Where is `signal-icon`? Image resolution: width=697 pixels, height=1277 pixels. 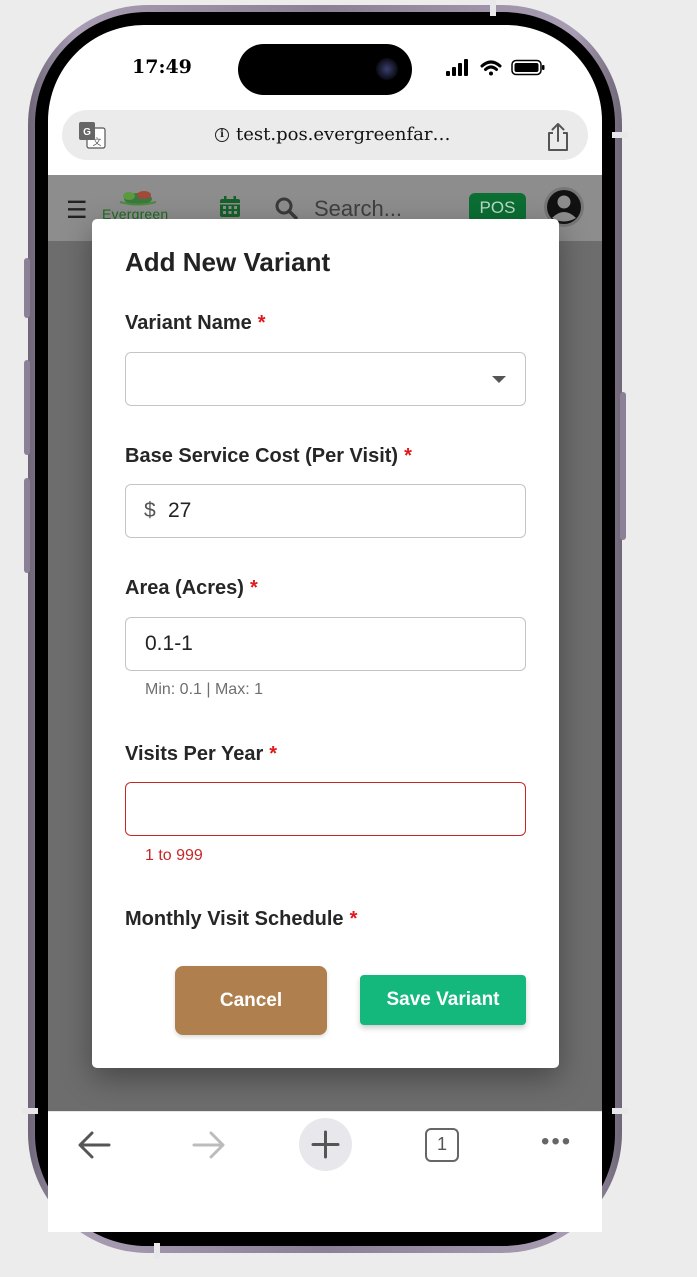 signal-icon is located at coordinates (457, 67).